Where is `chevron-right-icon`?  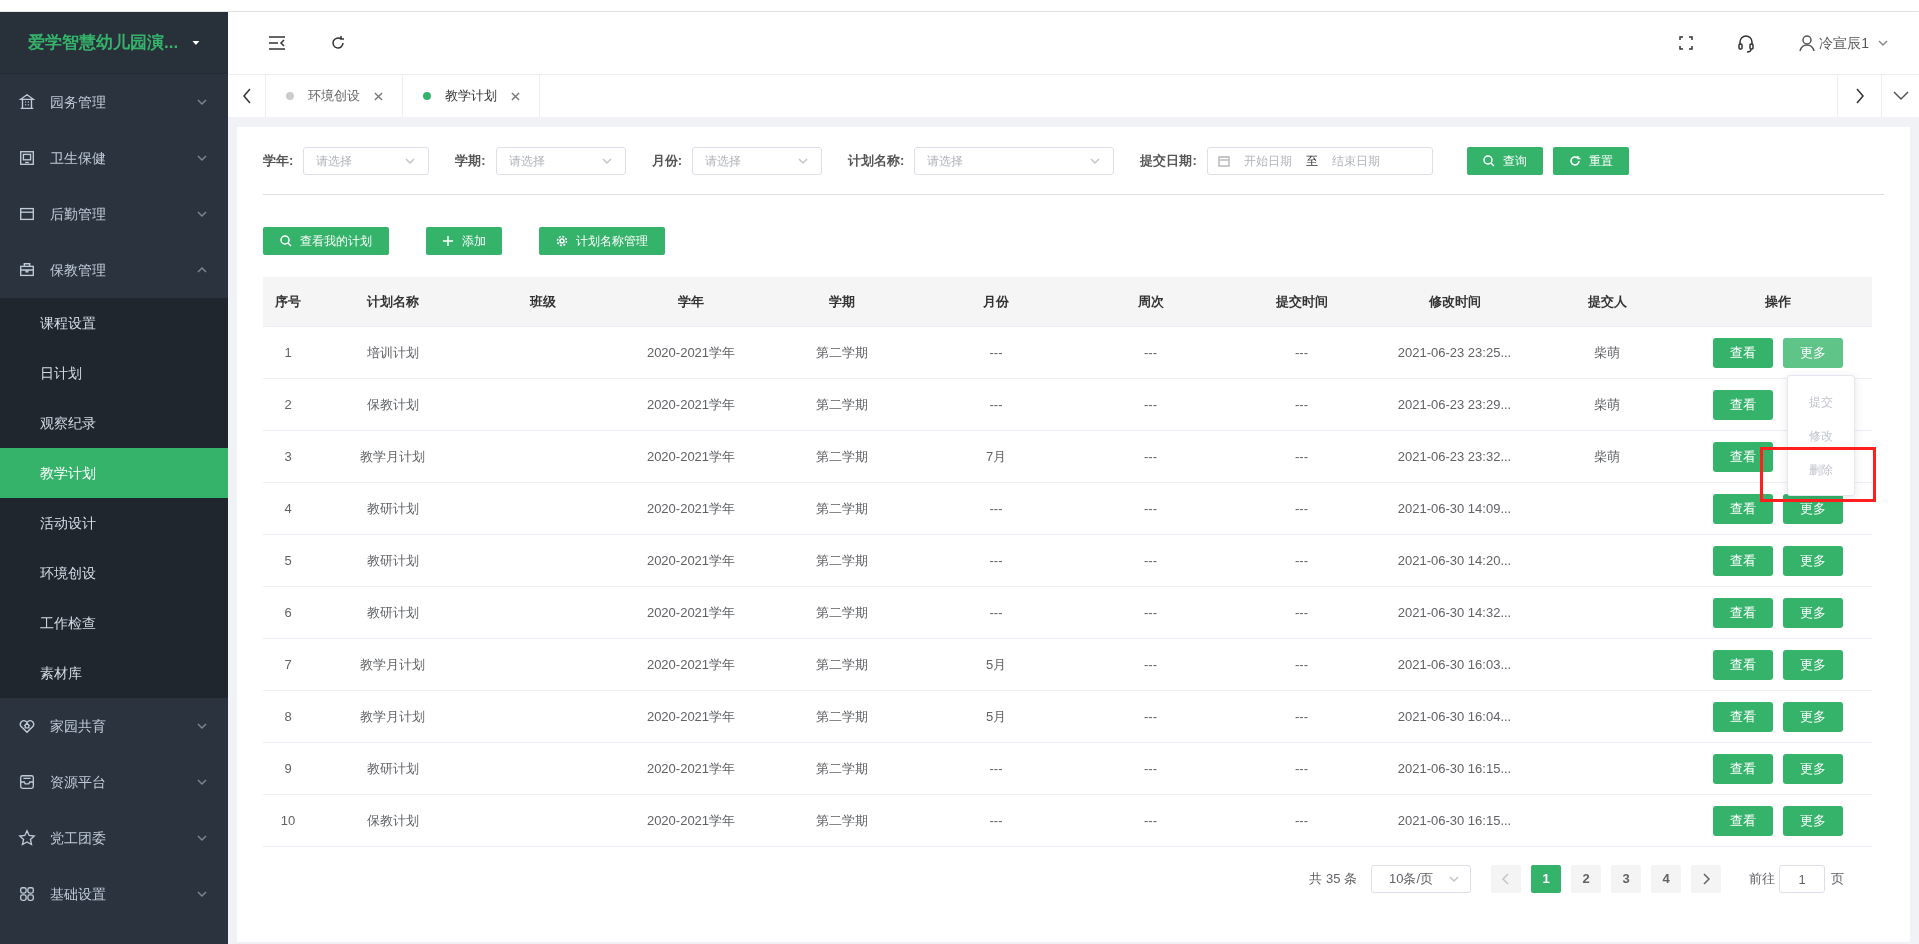 chevron-right-icon is located at coordinates (1859, 96).